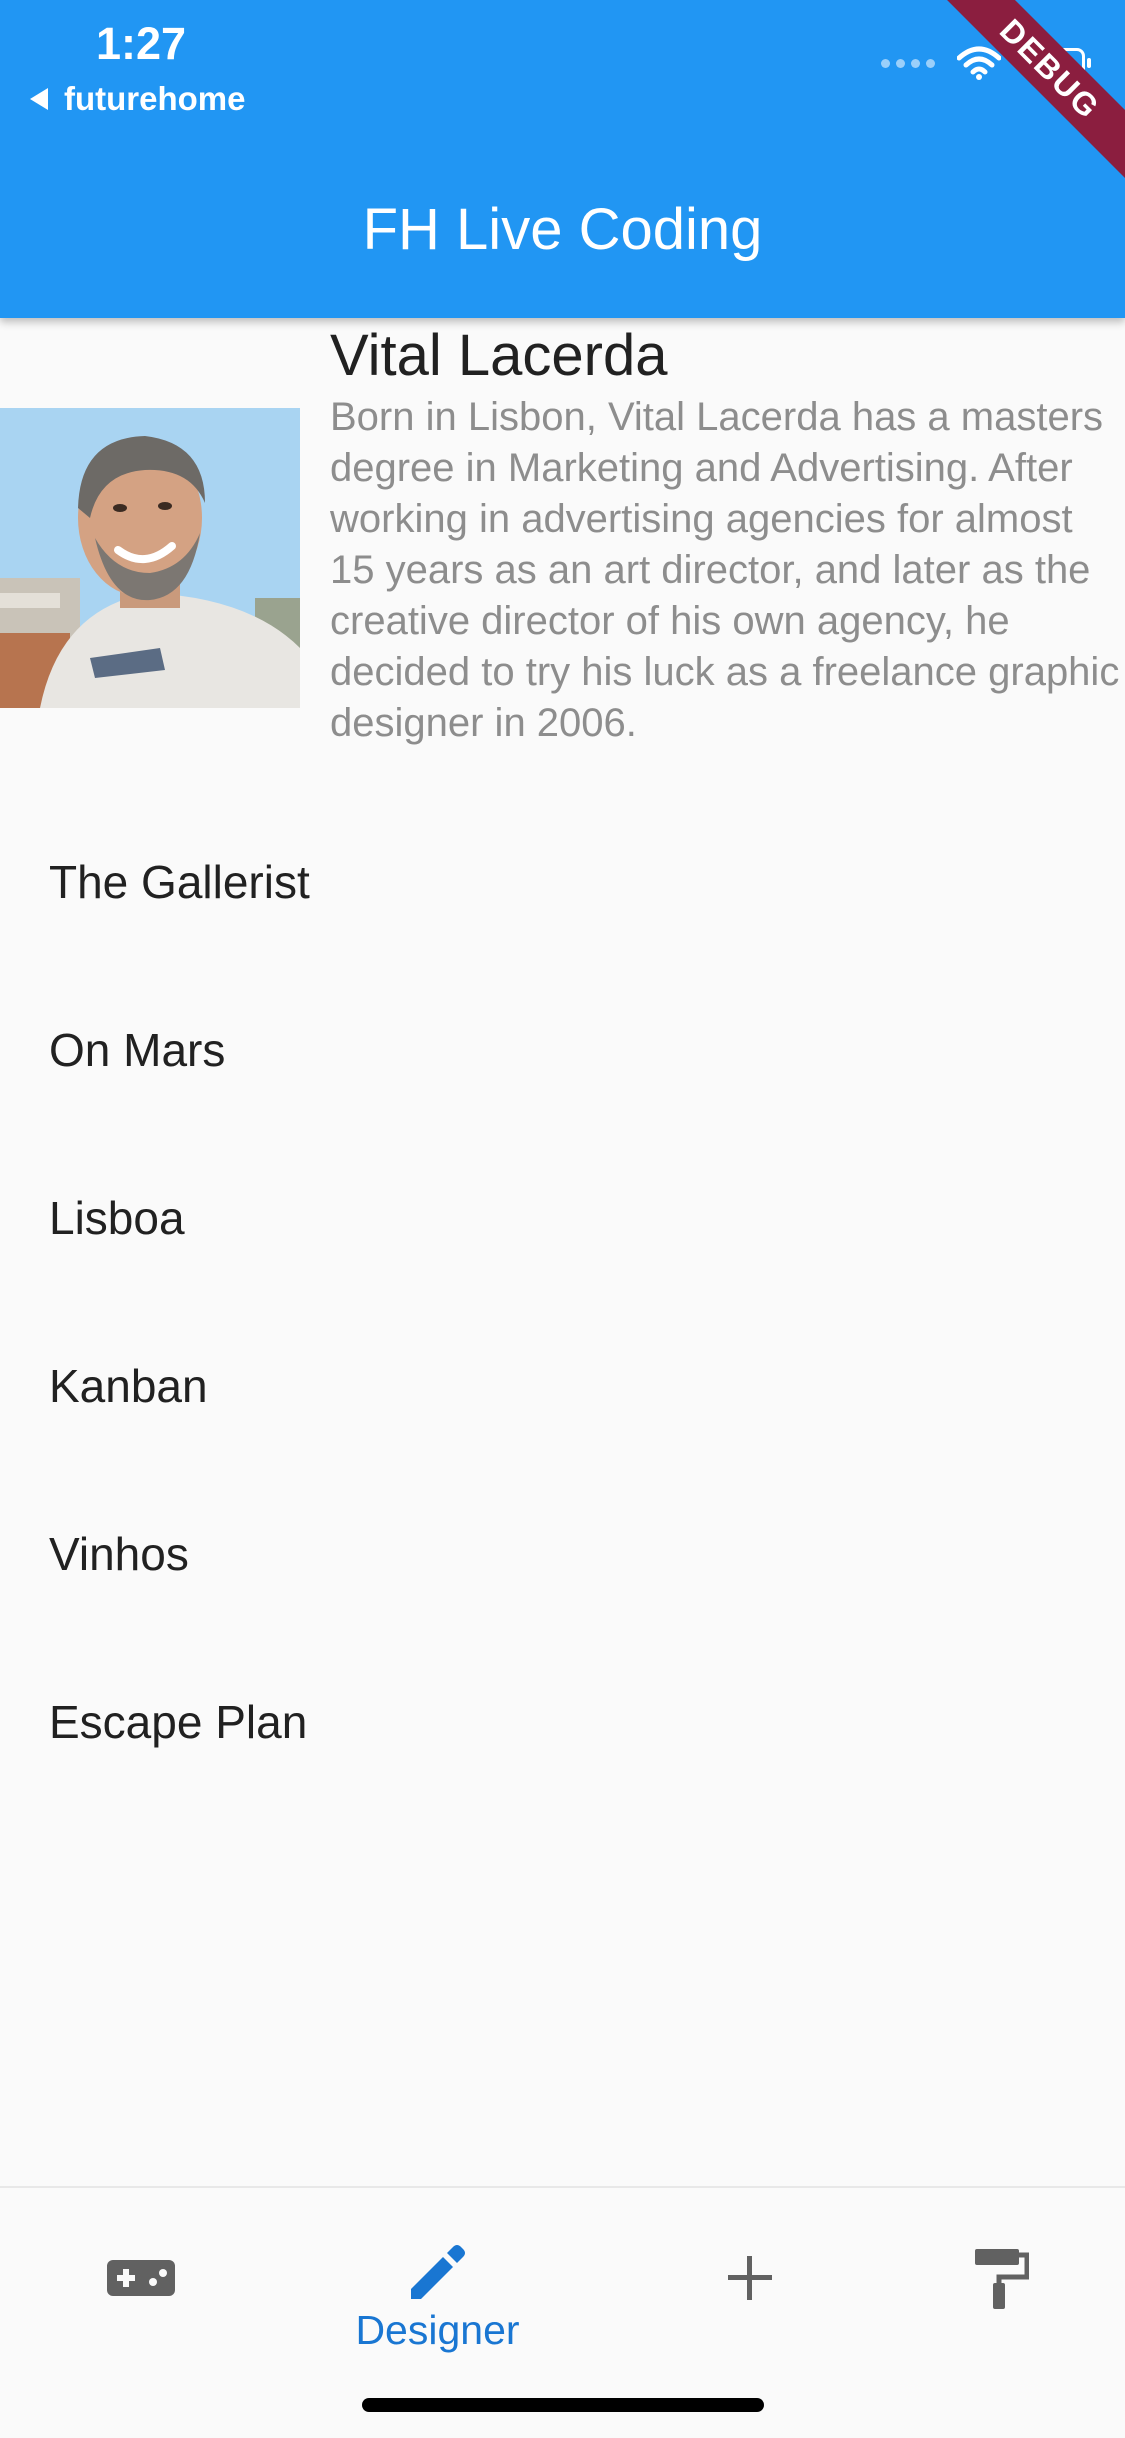 The height and width of the screenshot is (2438, 1125). Describe the element at coordinates (562, 1082) in the screenshot. I see `list-item: On Mars` at that location.